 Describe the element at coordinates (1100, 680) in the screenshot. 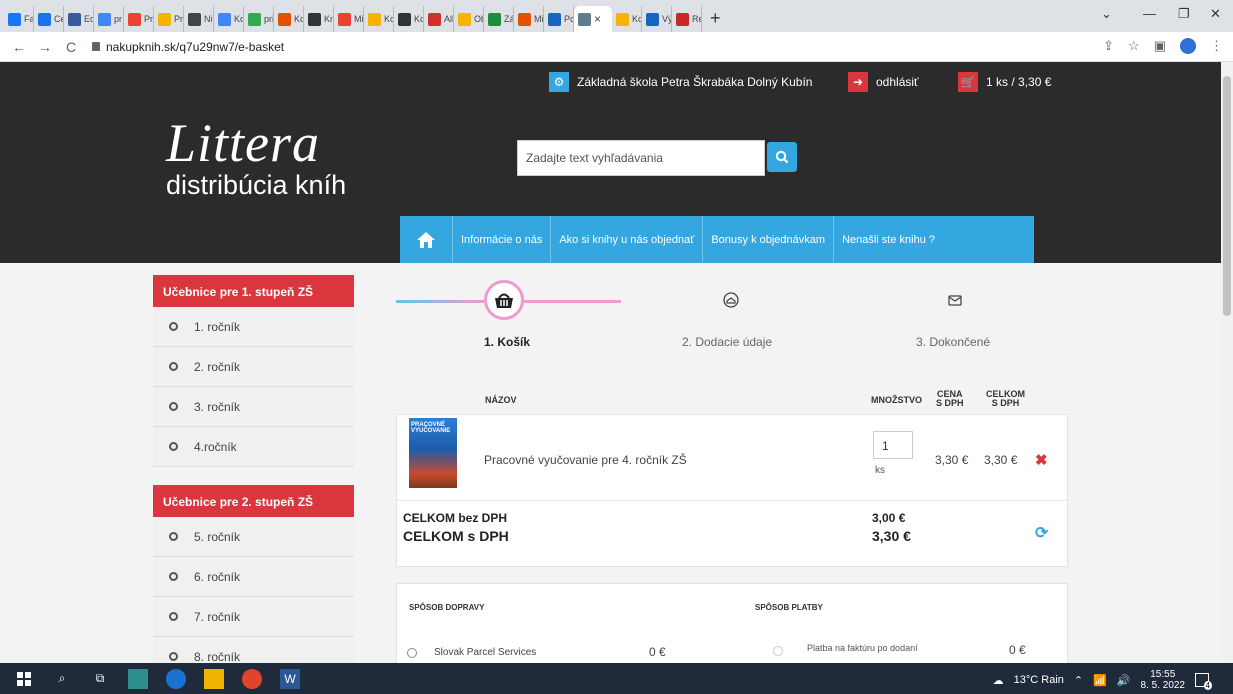

I see `network-icon: 📶` at that location.